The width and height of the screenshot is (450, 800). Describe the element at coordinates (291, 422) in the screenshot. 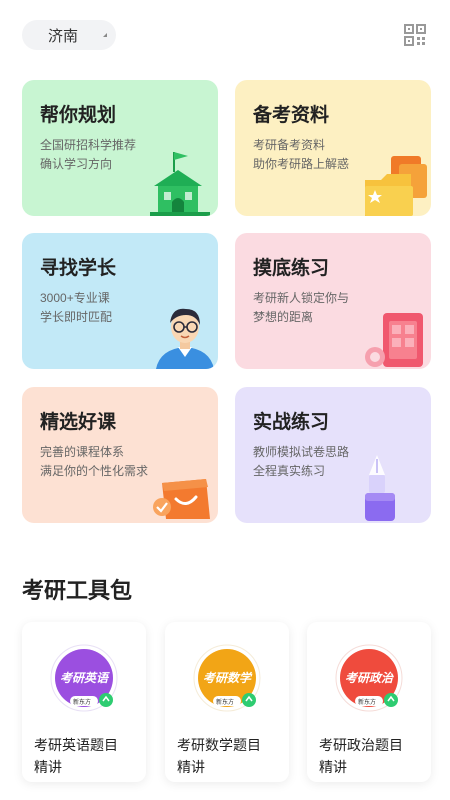

I see `card-title: 实战练习` at that location.